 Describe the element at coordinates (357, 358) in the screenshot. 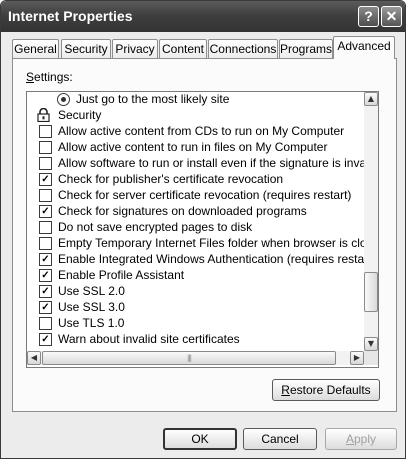

I see `scroll-right-arrow-icon: ▶` at that location.